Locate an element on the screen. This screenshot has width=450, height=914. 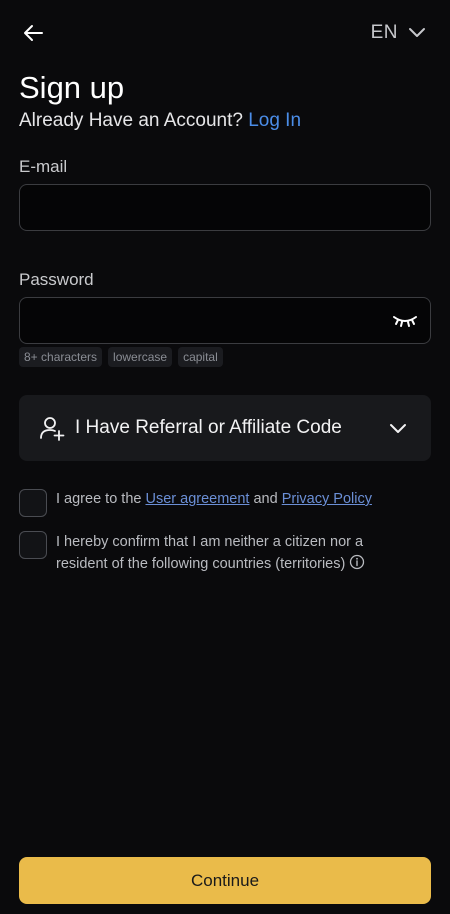
residency-checkbox is located at coordinates (33, 545).